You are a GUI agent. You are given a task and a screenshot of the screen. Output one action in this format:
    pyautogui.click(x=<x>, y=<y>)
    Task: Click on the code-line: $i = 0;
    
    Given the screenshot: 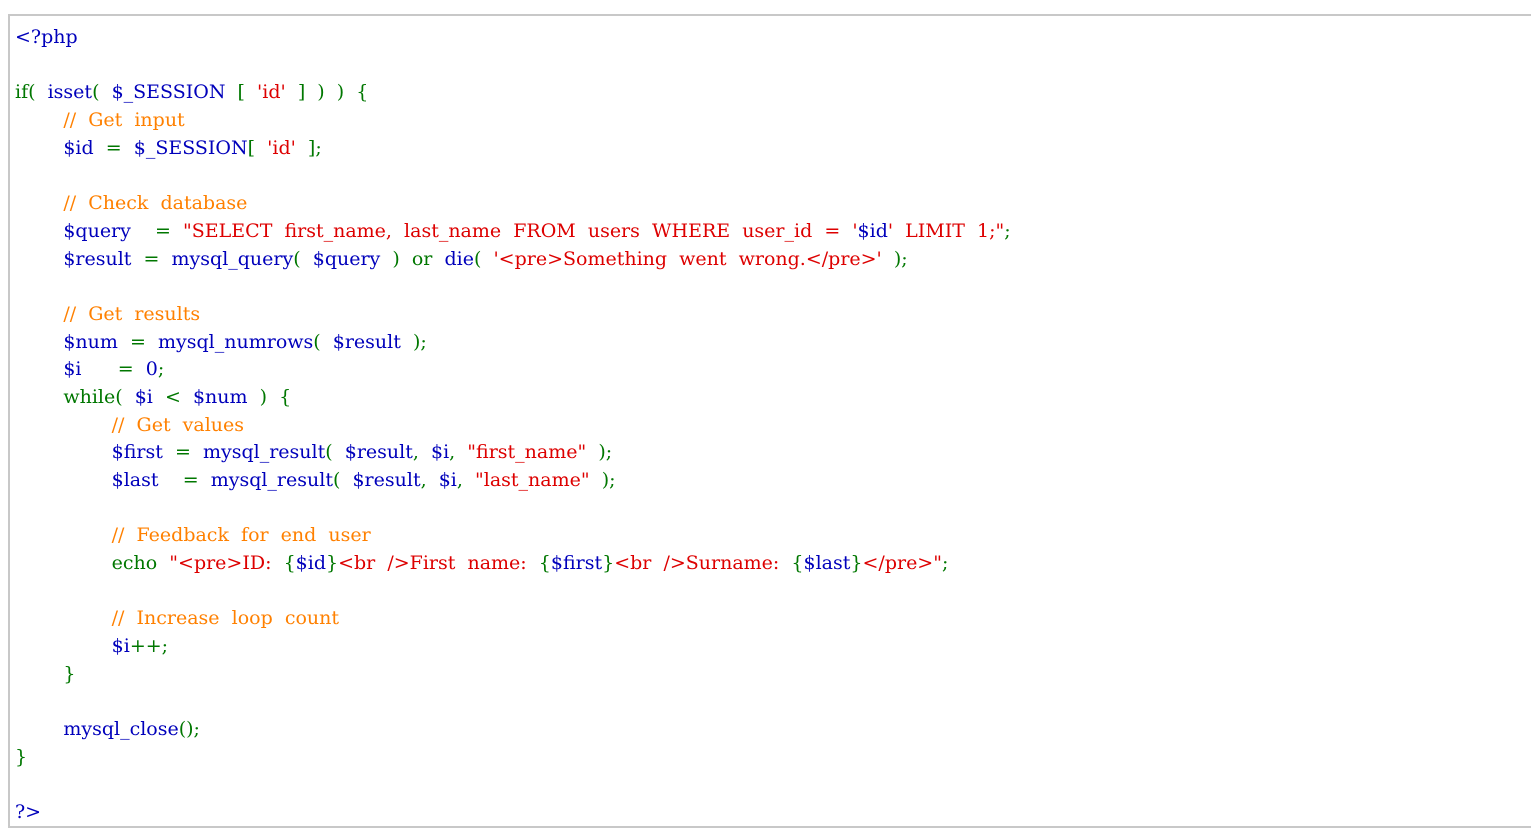 What is the action you would take?
    pyautogui.click(x=513, y=370)
    